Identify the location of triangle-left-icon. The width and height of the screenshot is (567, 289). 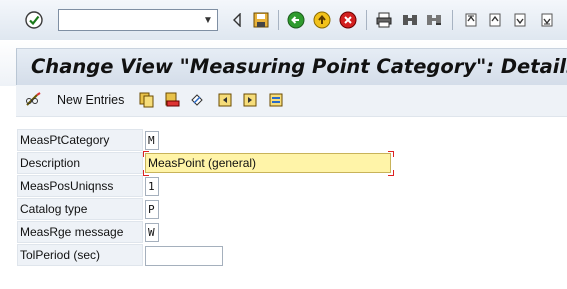
(237, 20).